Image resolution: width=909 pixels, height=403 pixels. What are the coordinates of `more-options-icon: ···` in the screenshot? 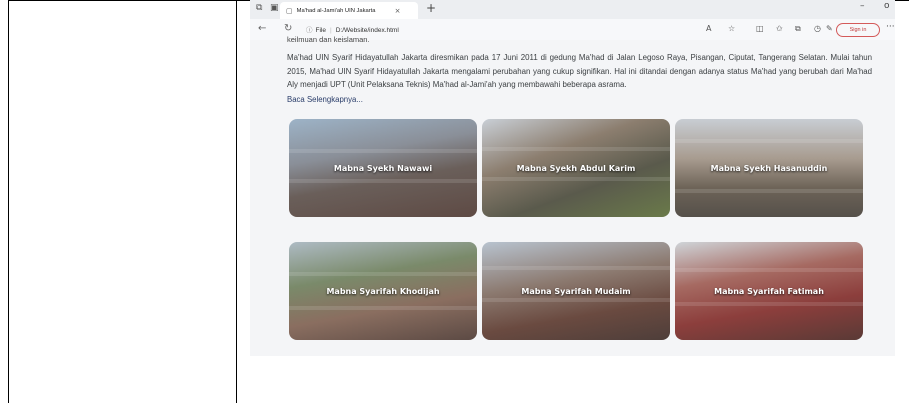 It's located at (890, 27).